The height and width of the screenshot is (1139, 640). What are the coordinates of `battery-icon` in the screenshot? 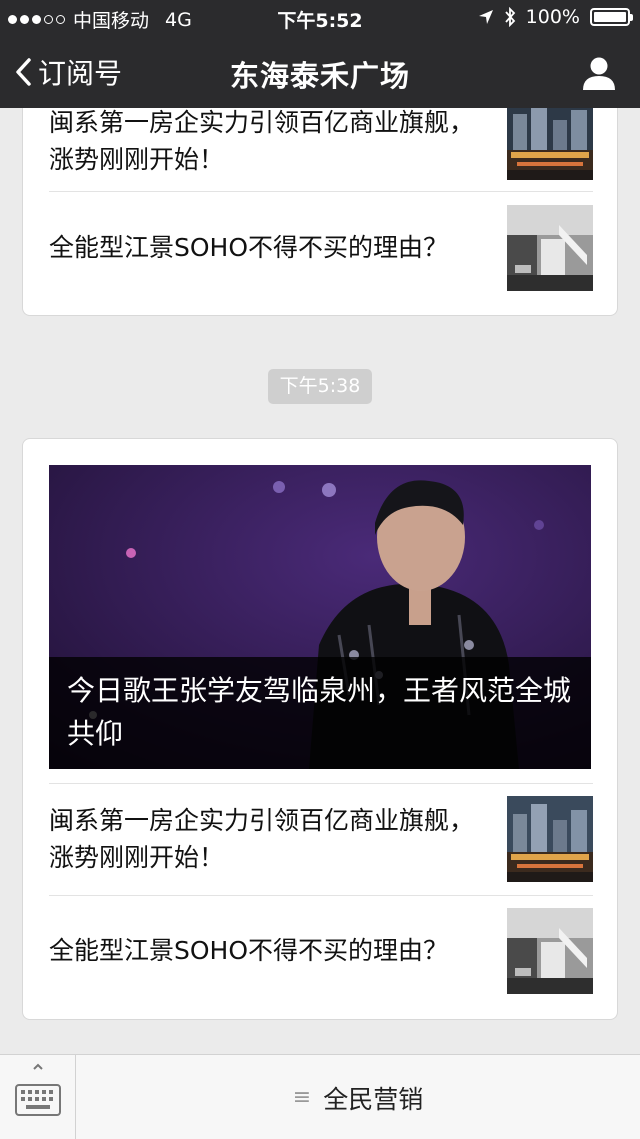 It's located at (611, 17).